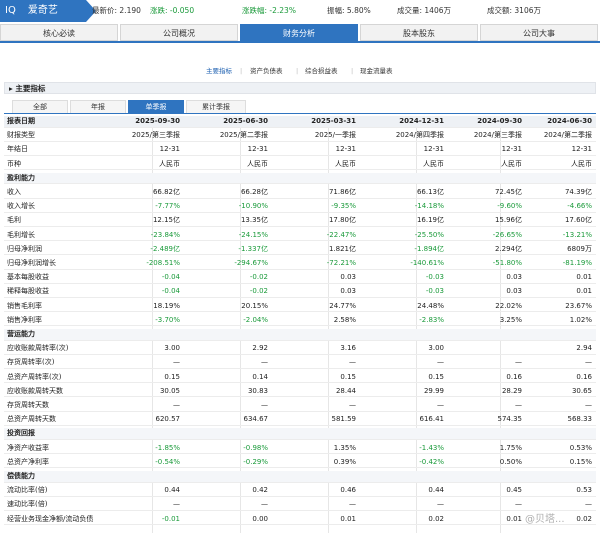  Describe the element at coordinates (260, 490) in the screenshot. I see `table-cell: 0.42` at that location.